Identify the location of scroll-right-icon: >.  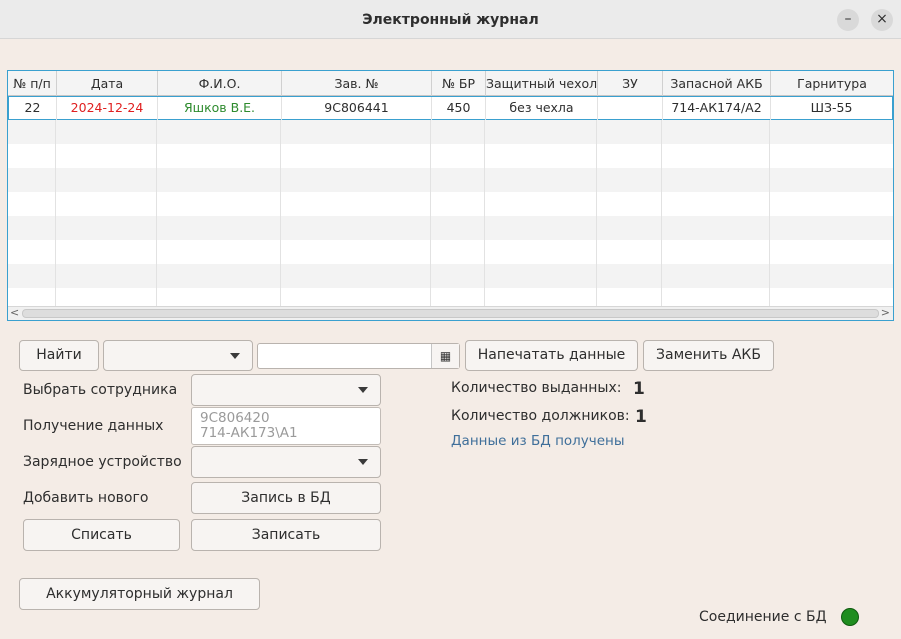
(885, 312).